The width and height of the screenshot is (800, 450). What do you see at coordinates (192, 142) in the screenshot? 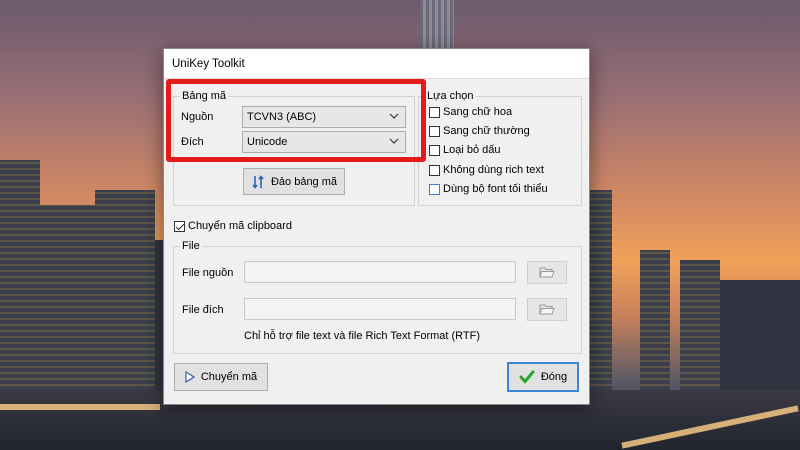
I see `dest-charset-label: Đích` at bounding box center [192, 142].